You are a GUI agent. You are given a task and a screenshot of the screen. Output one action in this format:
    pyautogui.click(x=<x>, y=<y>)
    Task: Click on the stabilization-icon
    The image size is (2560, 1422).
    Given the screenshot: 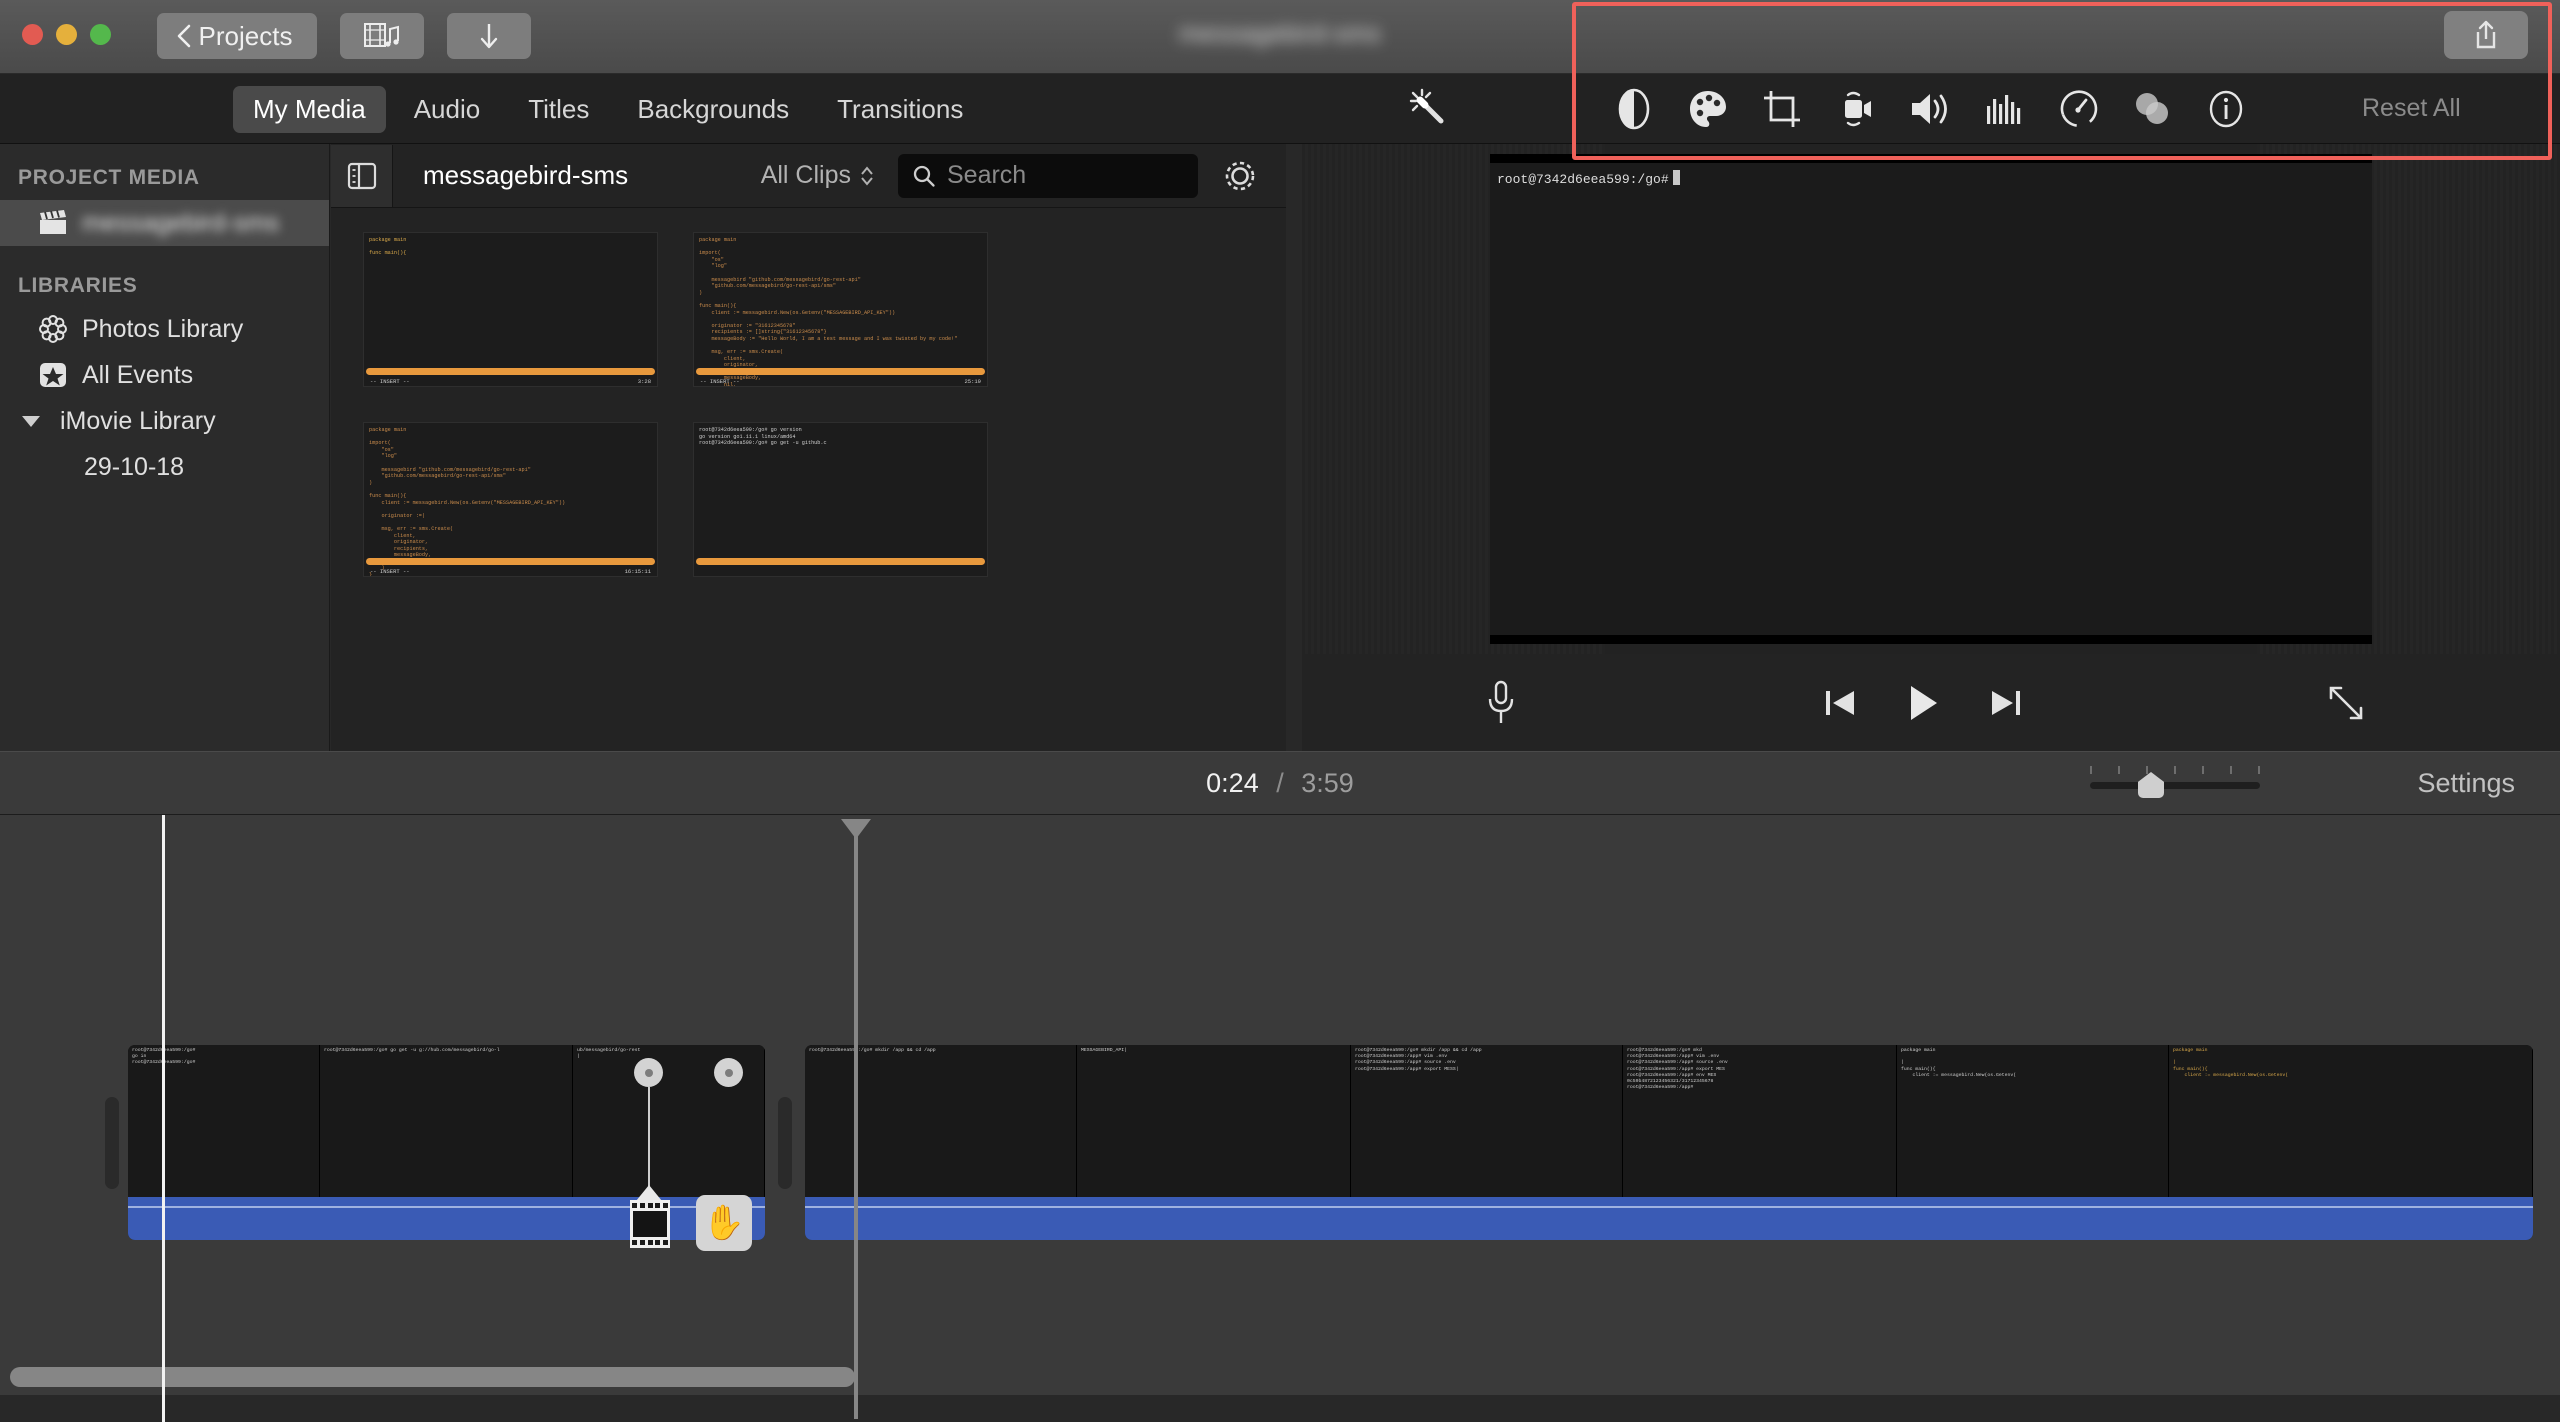 What is the action you would take?
    pyautogui.click(x=1856, y=109)
    